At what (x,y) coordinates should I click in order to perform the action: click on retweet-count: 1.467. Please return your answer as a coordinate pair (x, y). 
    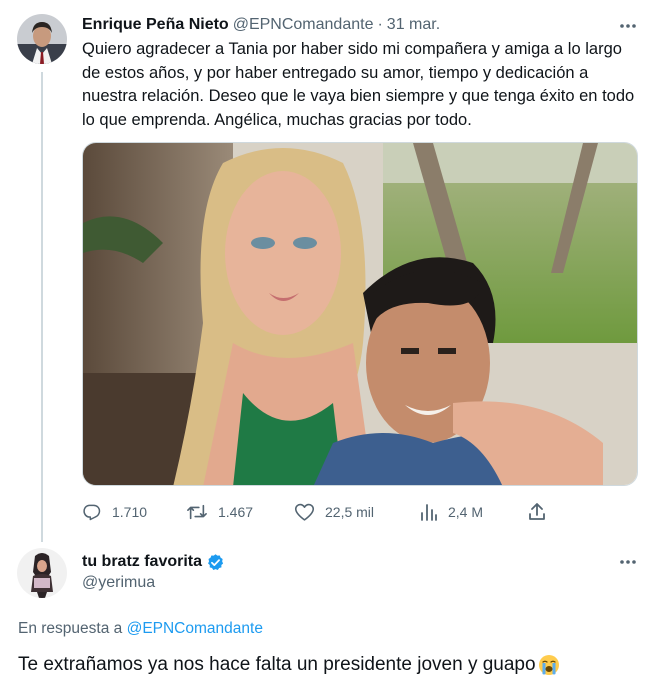
    Looking at the image, I should click on (236, 512).